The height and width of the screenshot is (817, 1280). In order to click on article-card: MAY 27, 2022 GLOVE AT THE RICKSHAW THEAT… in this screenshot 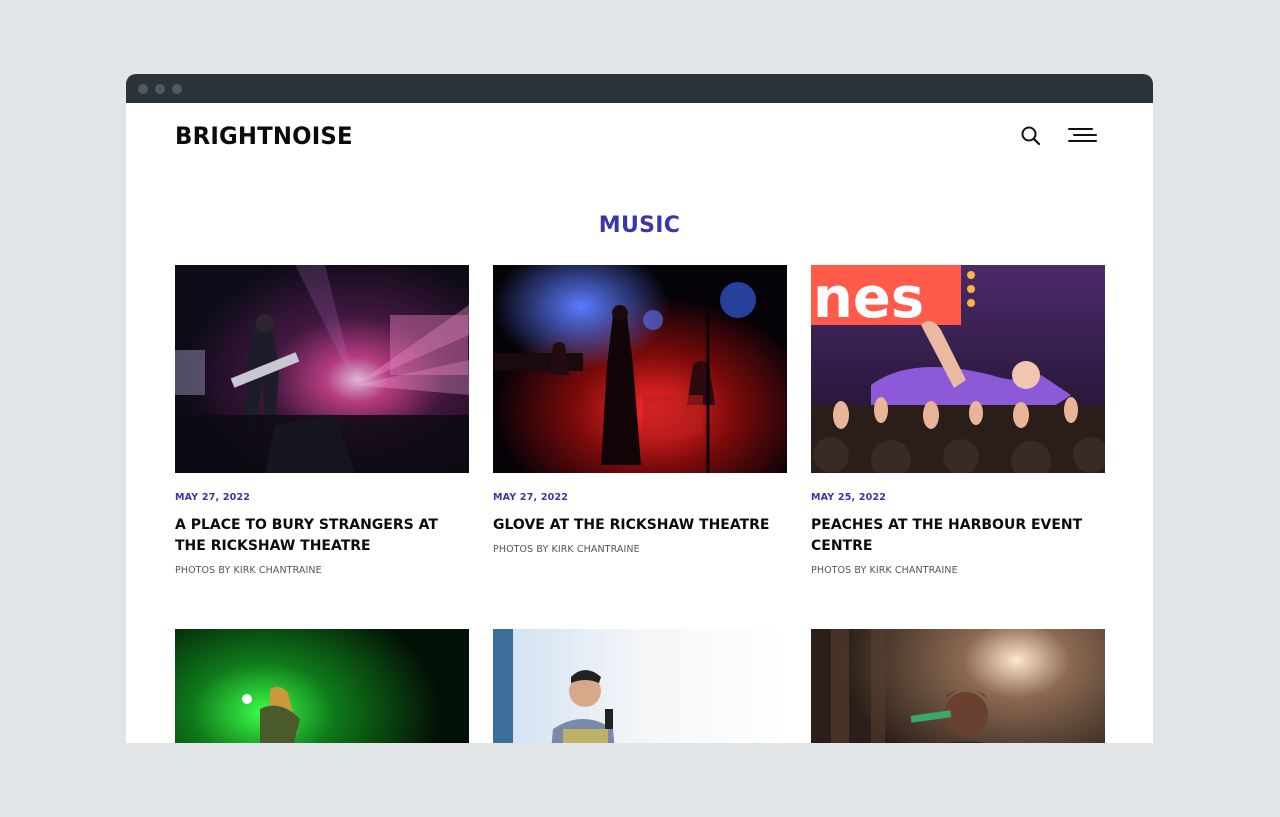, I will do `click(640, 410)`.